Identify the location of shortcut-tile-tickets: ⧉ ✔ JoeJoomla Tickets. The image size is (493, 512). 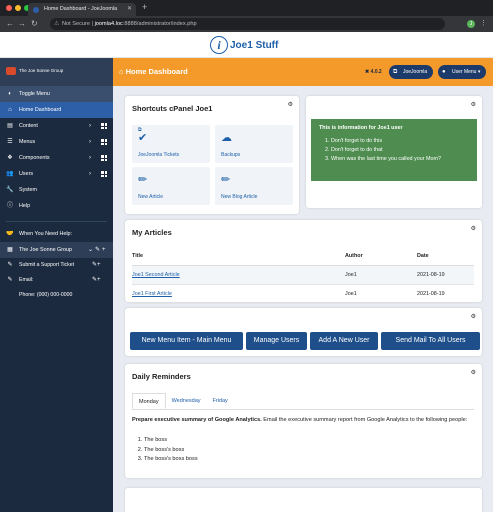
(171, 144).